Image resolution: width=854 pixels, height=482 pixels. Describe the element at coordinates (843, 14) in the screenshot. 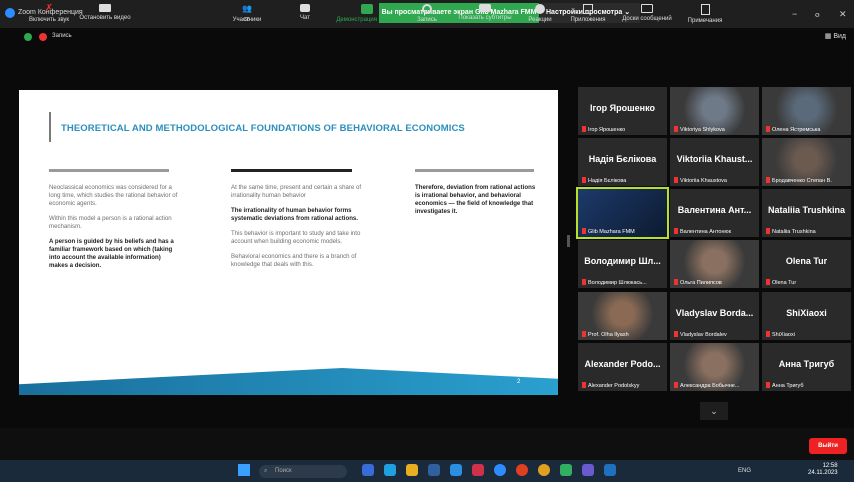

I see `close-button: ✕` at that location.